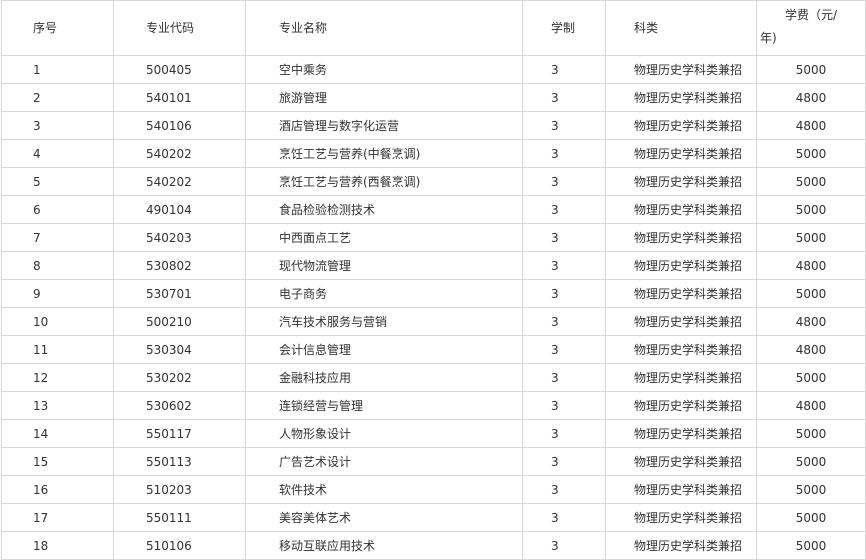 Image resolution: width=866 pixels, height=560 pixels. Describe the element at coordinates (179, 377) in the screenshot. I see `cell-code: 530202` at that location.